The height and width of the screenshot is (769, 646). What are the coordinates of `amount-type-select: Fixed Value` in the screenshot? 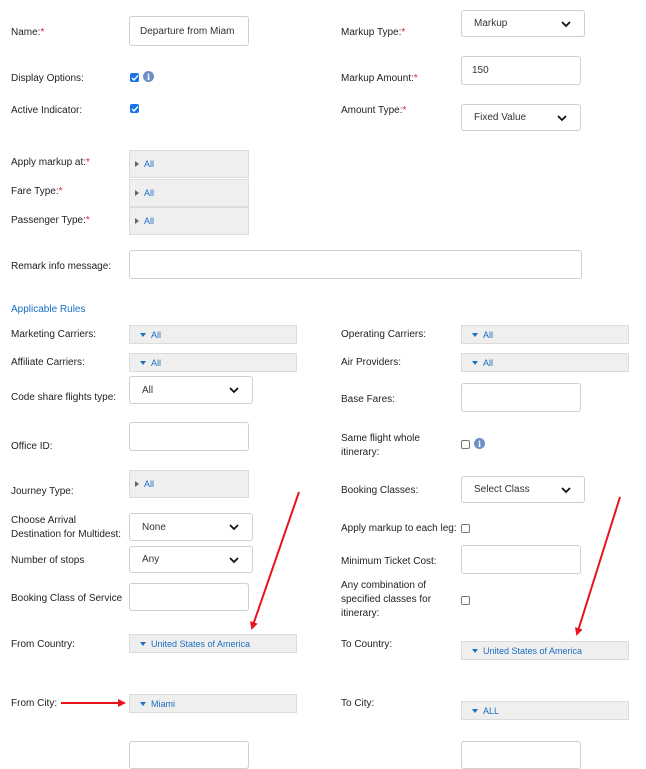 It's located at (521, 117).